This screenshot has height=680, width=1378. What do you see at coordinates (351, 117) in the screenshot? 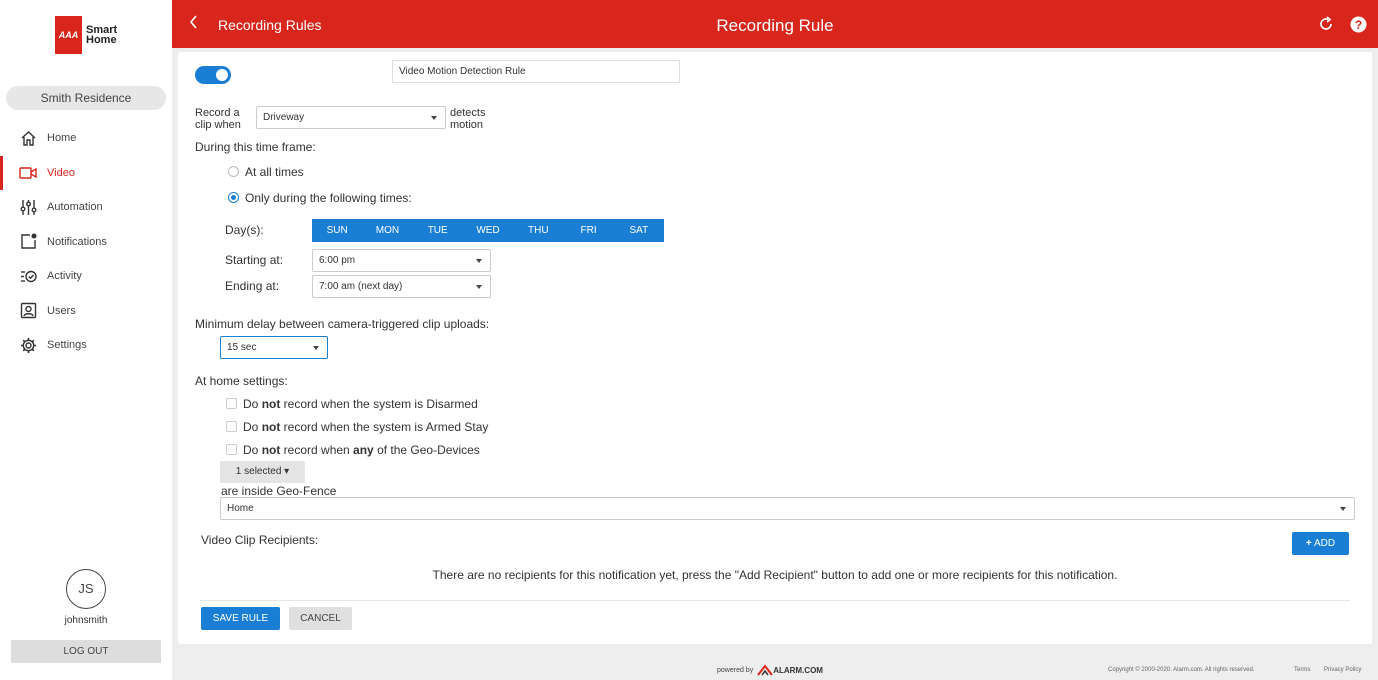
I see `camera-select: Driveway` at bounding box center [351, 117].